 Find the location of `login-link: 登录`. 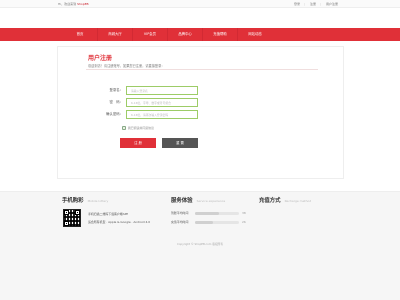

login-link: 登录 is located at coordinates (297, 4).